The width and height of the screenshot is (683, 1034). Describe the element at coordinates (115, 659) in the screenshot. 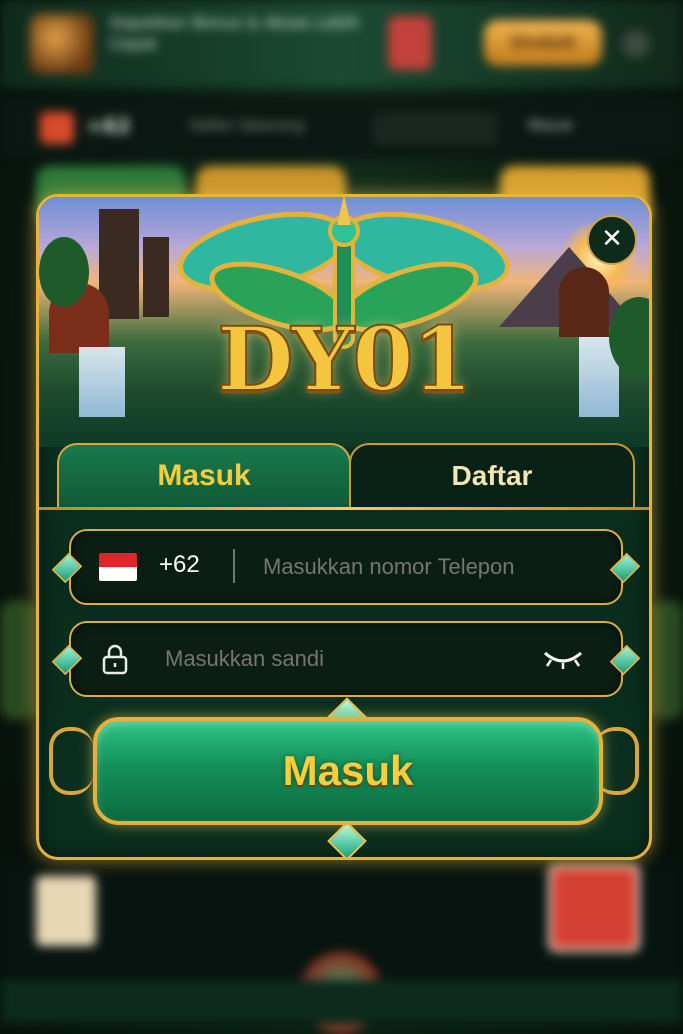

I see `lock-icon` at that location.